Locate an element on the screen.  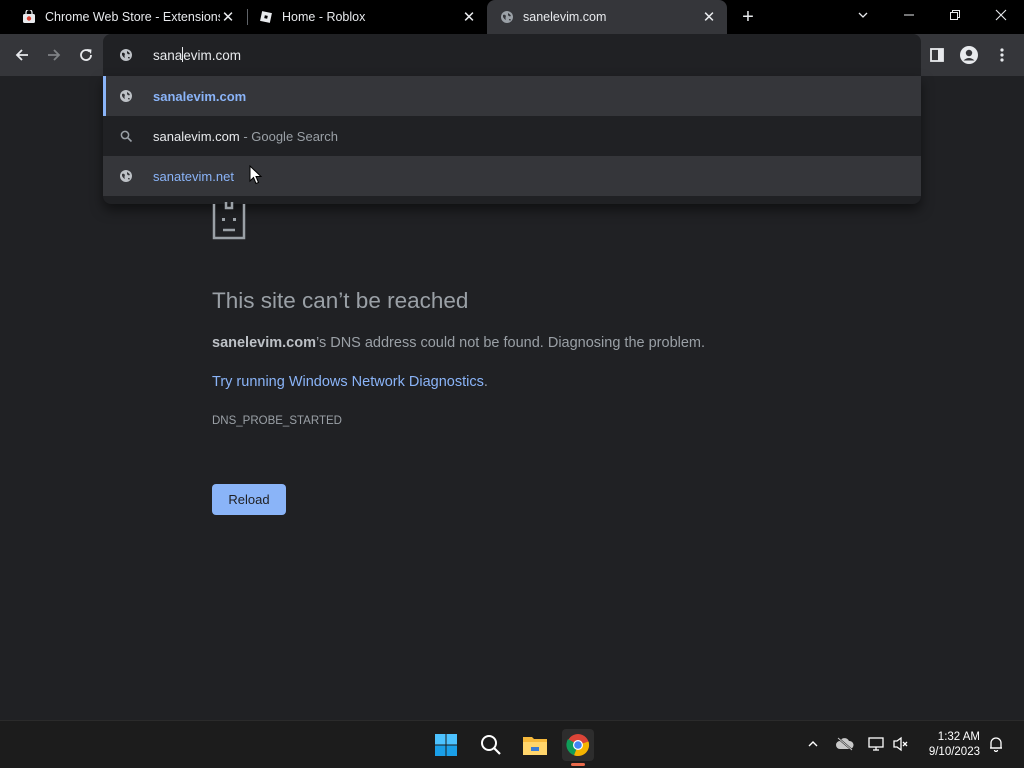
suggestion-text: sanalevim.com - Google Search is located at coordinates (245, 136).